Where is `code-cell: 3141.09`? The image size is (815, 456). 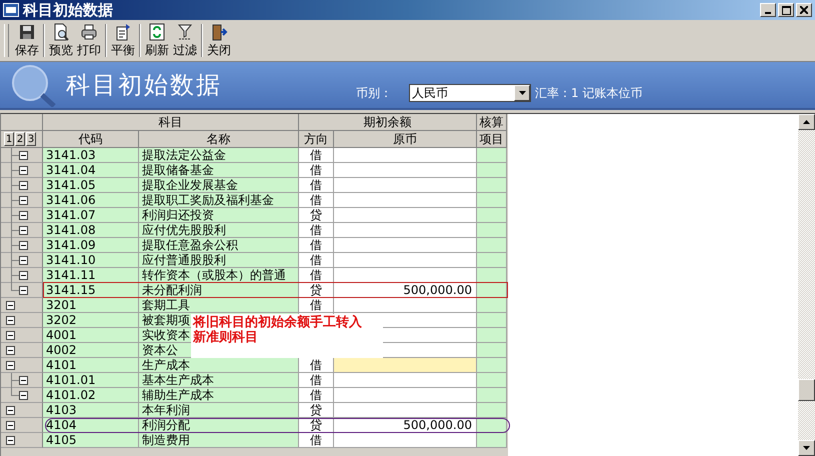
code-cell: 3141.09 is located at coordinates (91, 245).